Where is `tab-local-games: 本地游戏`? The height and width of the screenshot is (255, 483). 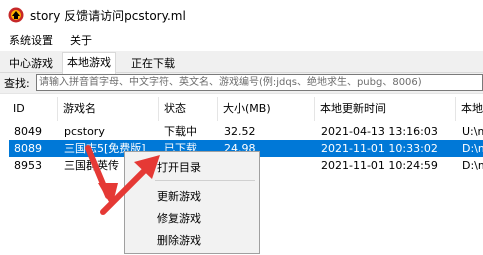 tab-local-games: 本地游戏 is located at coordinates (89, 63).